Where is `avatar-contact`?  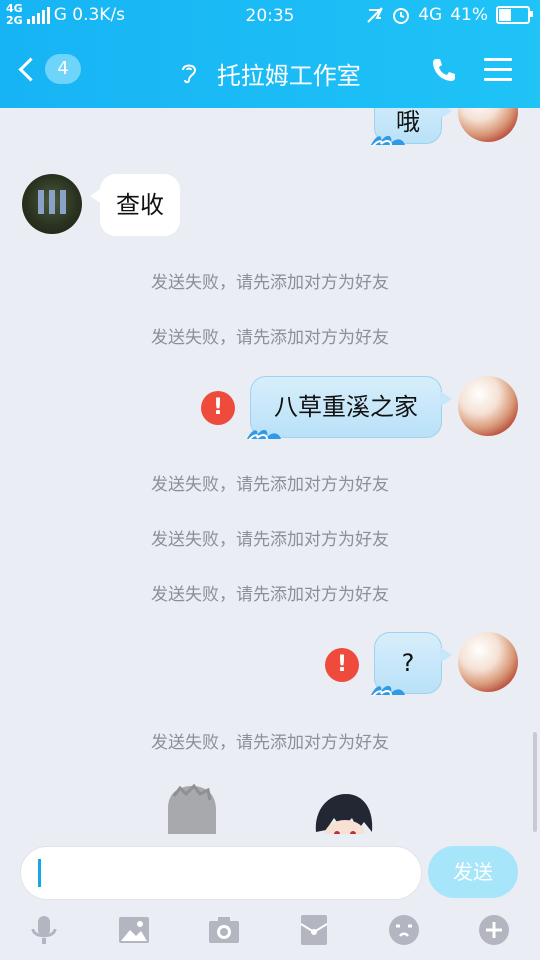 avatar-contact is located at coordinates (52, 204).